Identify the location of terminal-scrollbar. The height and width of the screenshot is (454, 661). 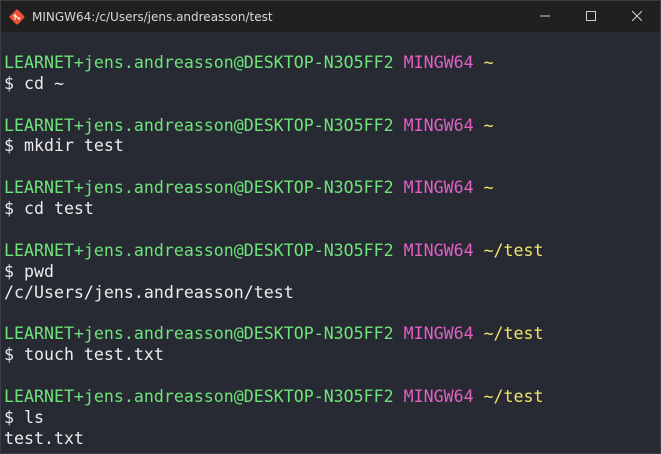
(656, 242).